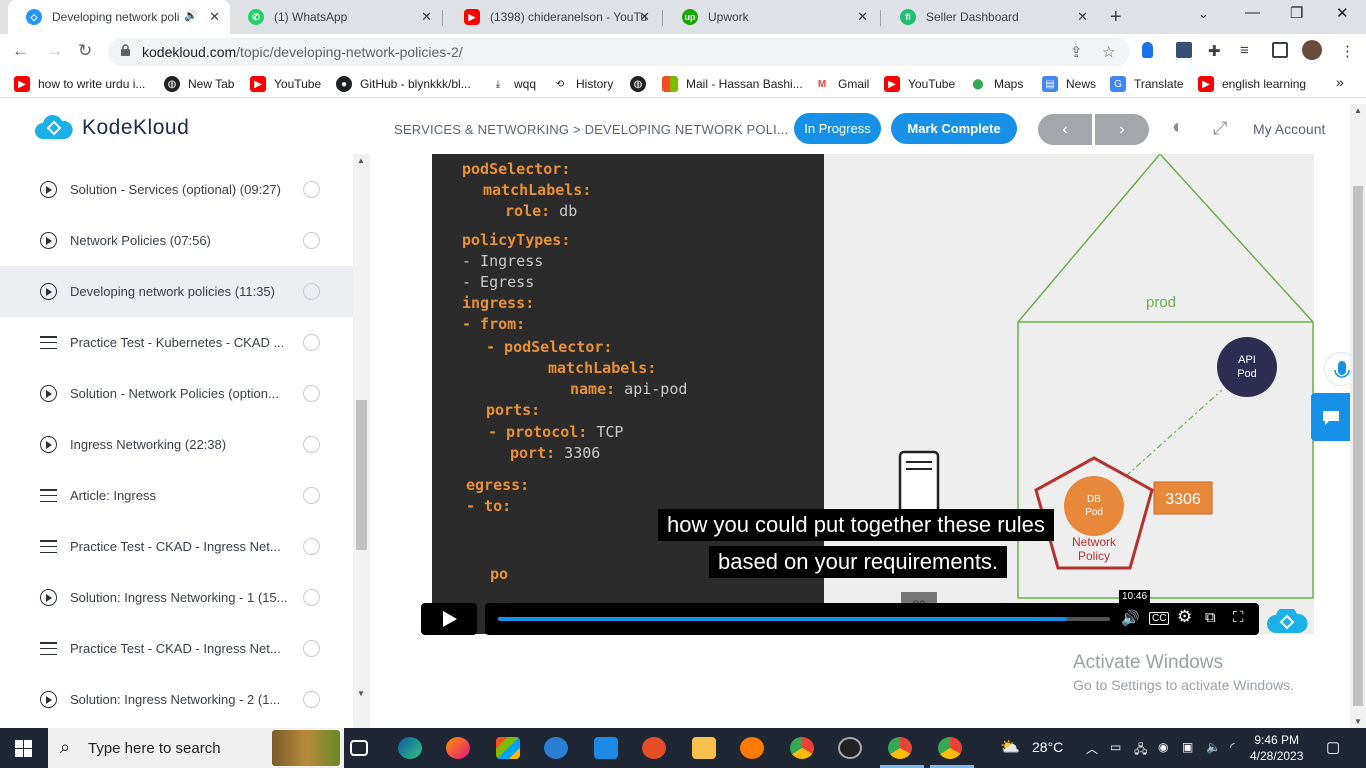 Image resolution: width=1366 pixels, height=768 pixels. I want to click on previous-lesson-button: ‹, so click(1065, 129).